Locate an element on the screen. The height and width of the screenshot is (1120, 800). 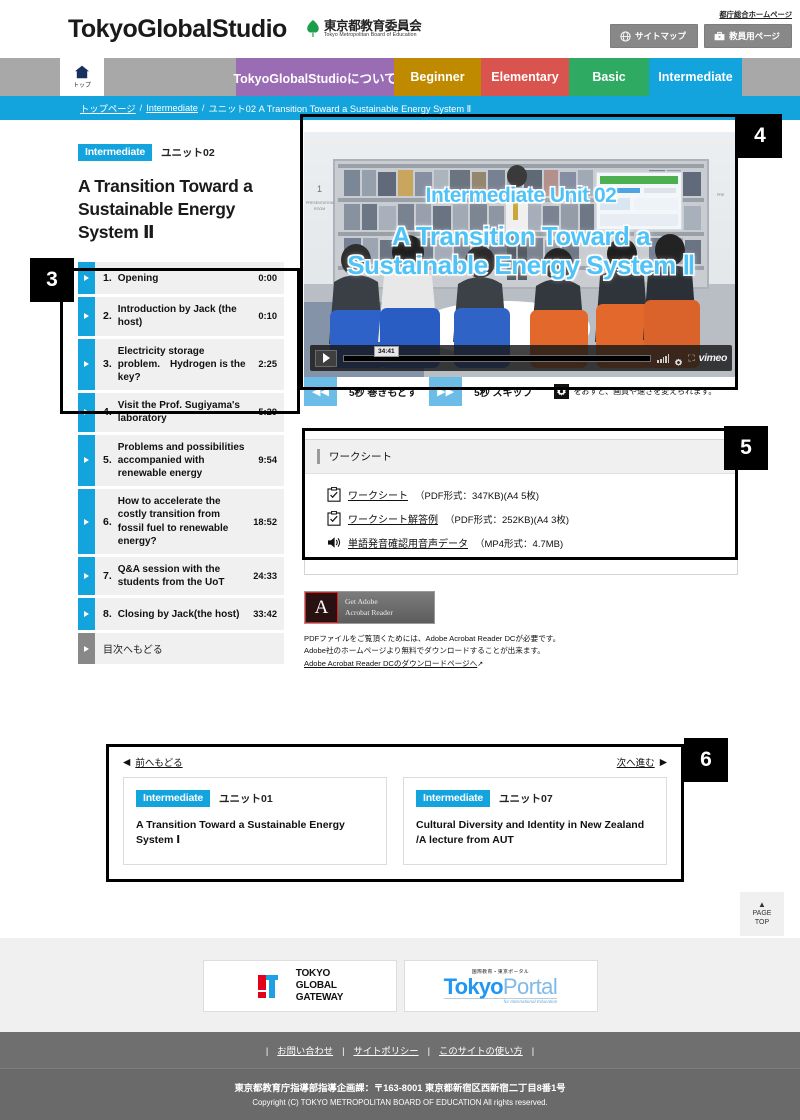
worksheet-link: ワークシート is located at coordinates (378, 494).